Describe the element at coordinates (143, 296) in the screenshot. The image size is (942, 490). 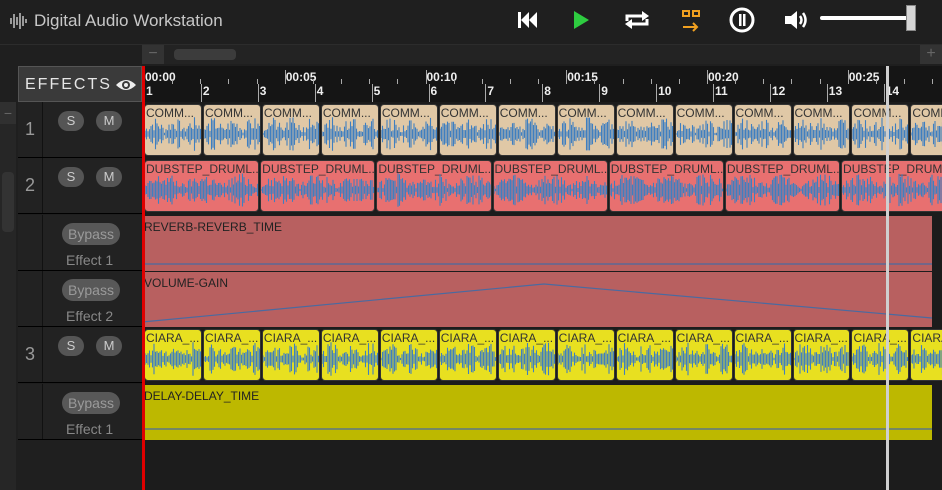
I see `playhead-line` at that location.